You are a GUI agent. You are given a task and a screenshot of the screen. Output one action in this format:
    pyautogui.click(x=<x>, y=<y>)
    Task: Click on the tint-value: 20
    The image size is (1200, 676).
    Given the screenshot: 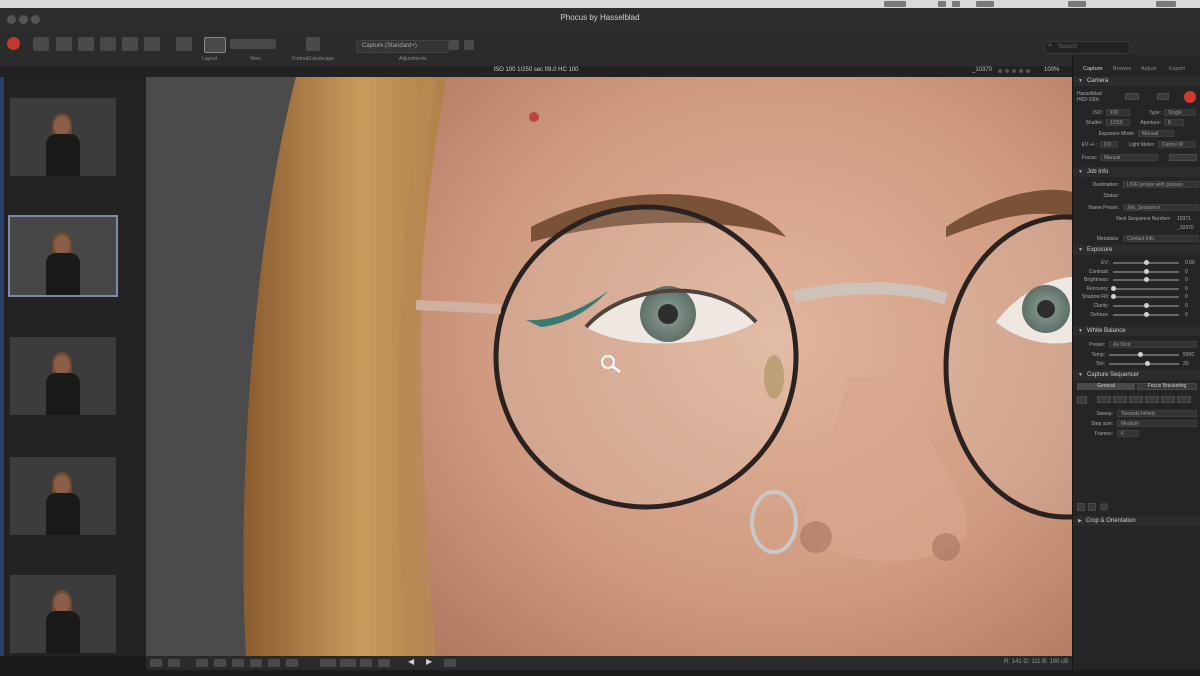 What is the action you would take?
    pyautogui.click(x=1186, y=364)
    